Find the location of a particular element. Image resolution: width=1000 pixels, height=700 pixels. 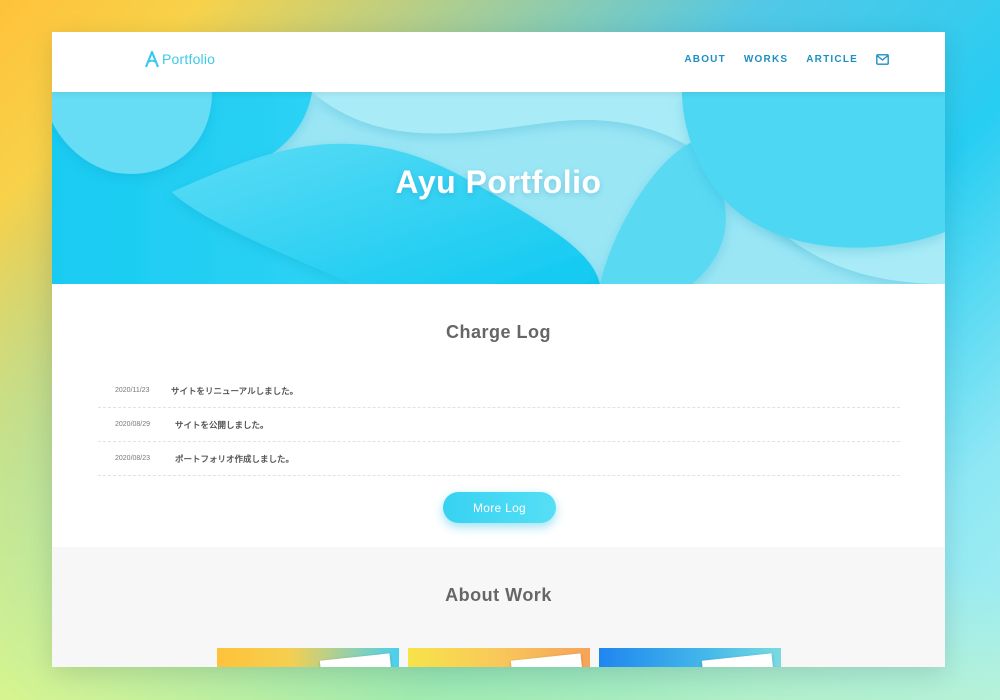

list-item: 2020/08/23 ポートフォリオ作成しました。 is located at coordinates (499, 459).